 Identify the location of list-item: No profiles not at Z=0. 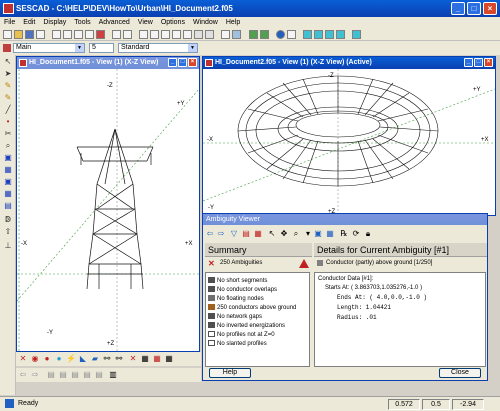
(241, 335).